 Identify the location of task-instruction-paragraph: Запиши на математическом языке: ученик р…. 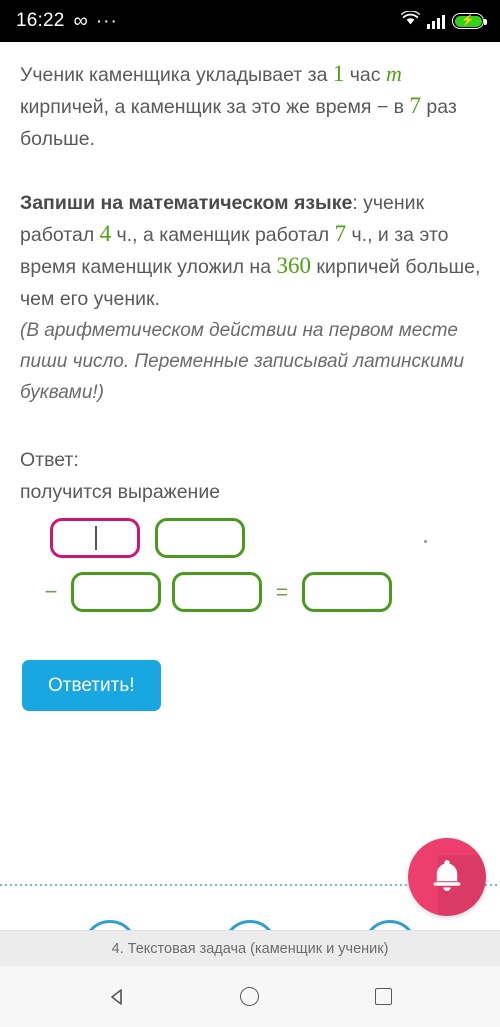
(251, 251).